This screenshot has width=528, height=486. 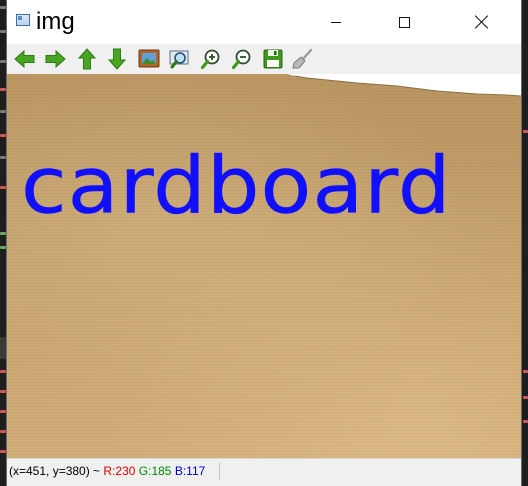 I want to click on zoom-fit-button, so click(x=180, y=59).